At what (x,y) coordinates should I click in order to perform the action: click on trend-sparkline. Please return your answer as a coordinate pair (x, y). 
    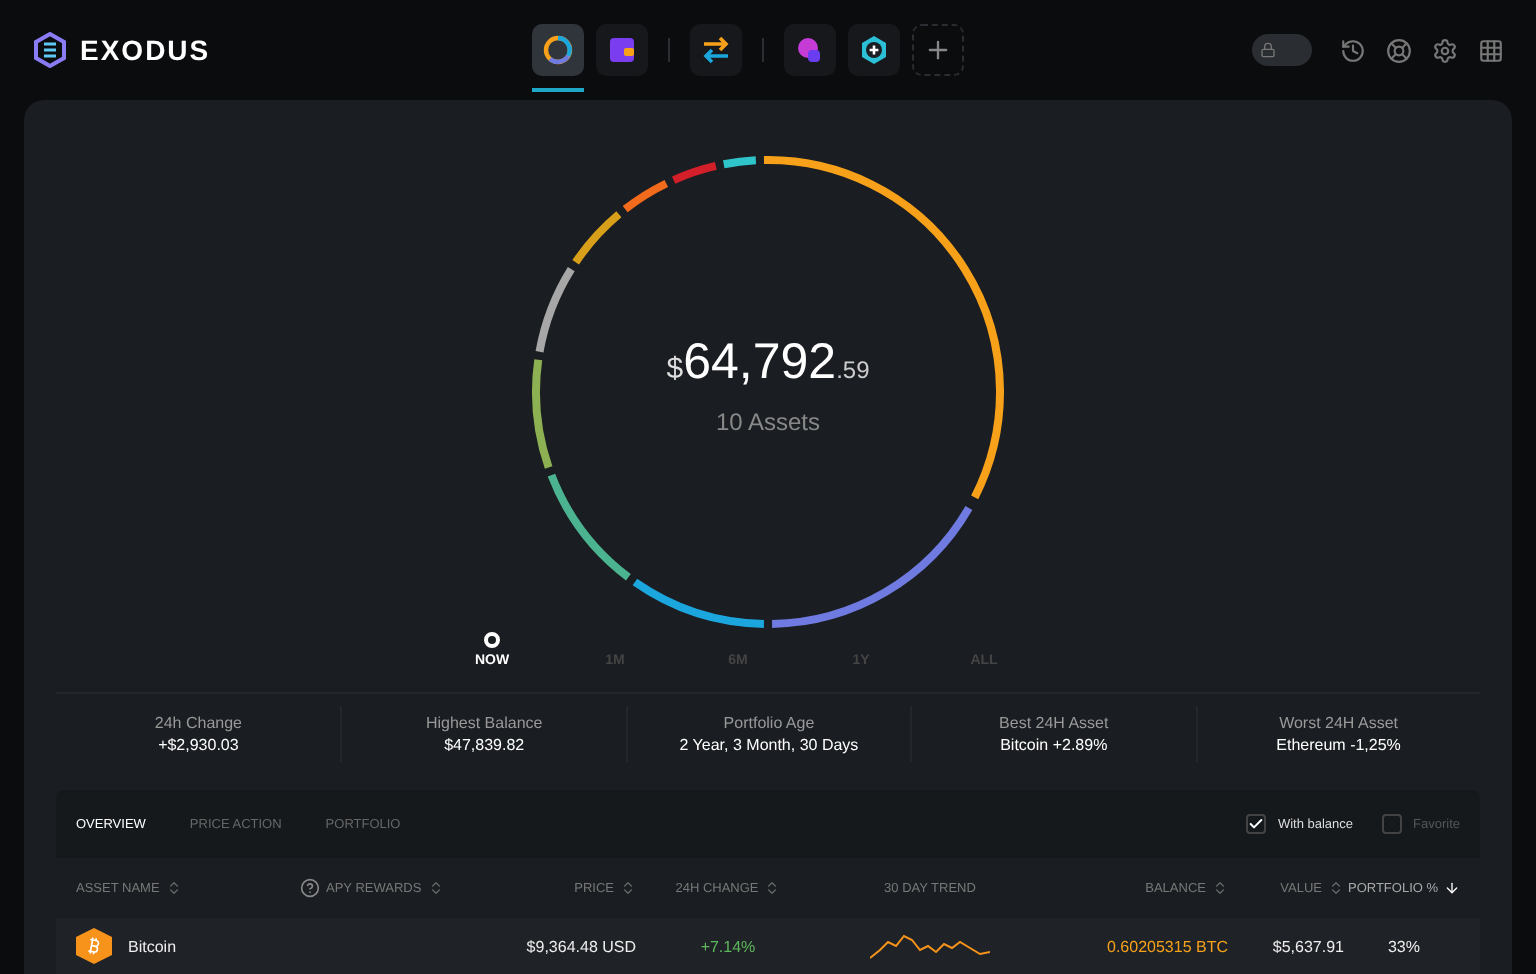
    Looking at the image, I should click on (930, 946).